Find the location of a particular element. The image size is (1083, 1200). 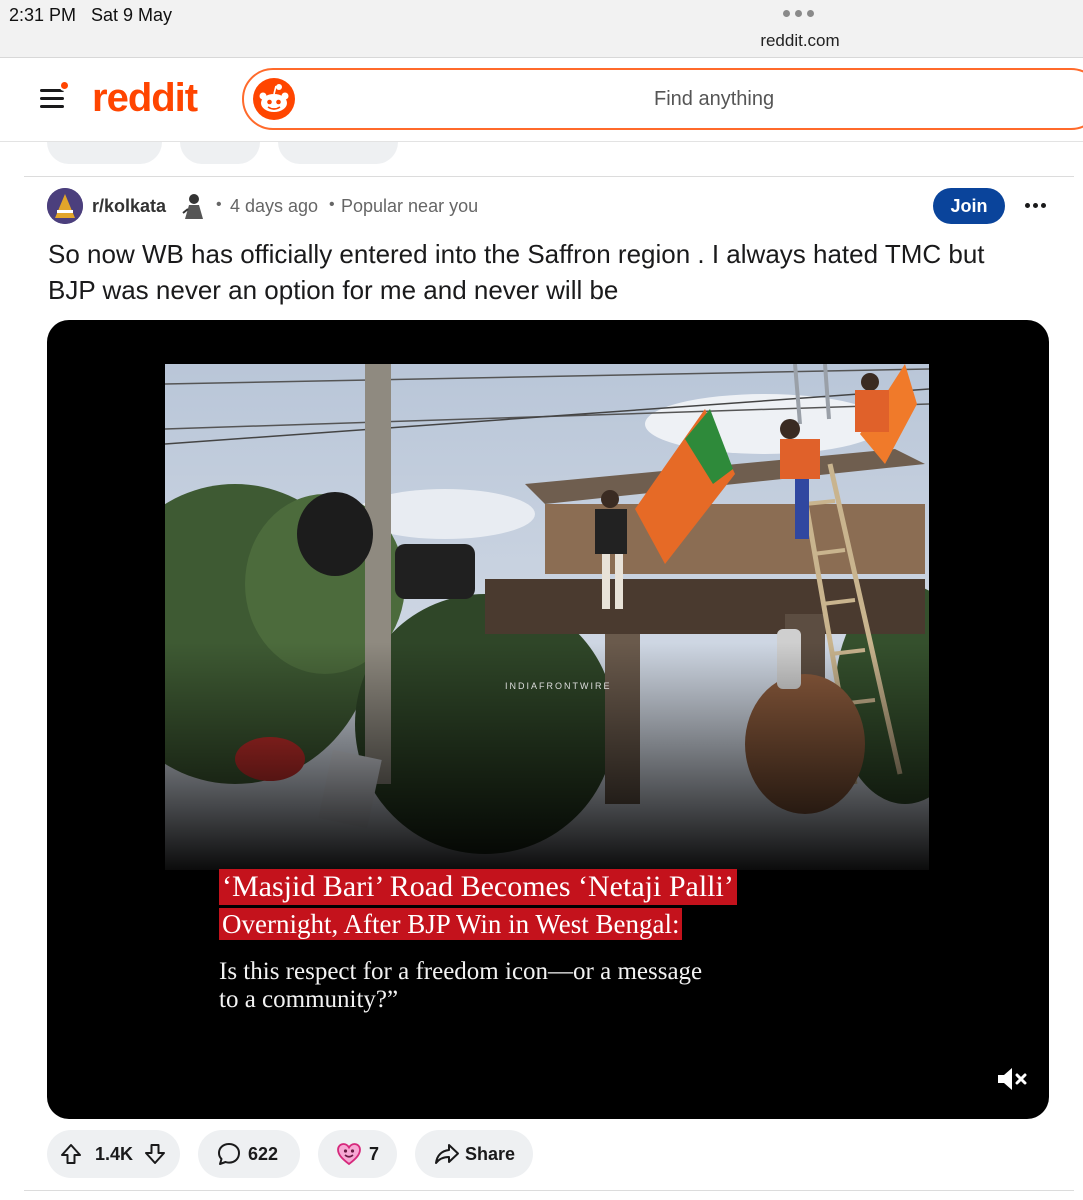

upvote-icon is located at coordinates (71, 1154).